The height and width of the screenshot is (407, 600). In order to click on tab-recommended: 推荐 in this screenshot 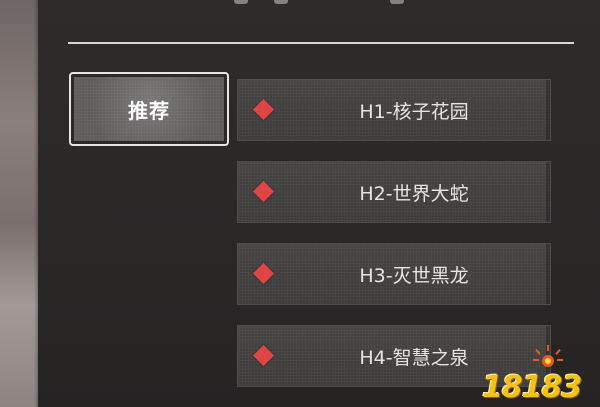, I will do `click(149, 109)`.